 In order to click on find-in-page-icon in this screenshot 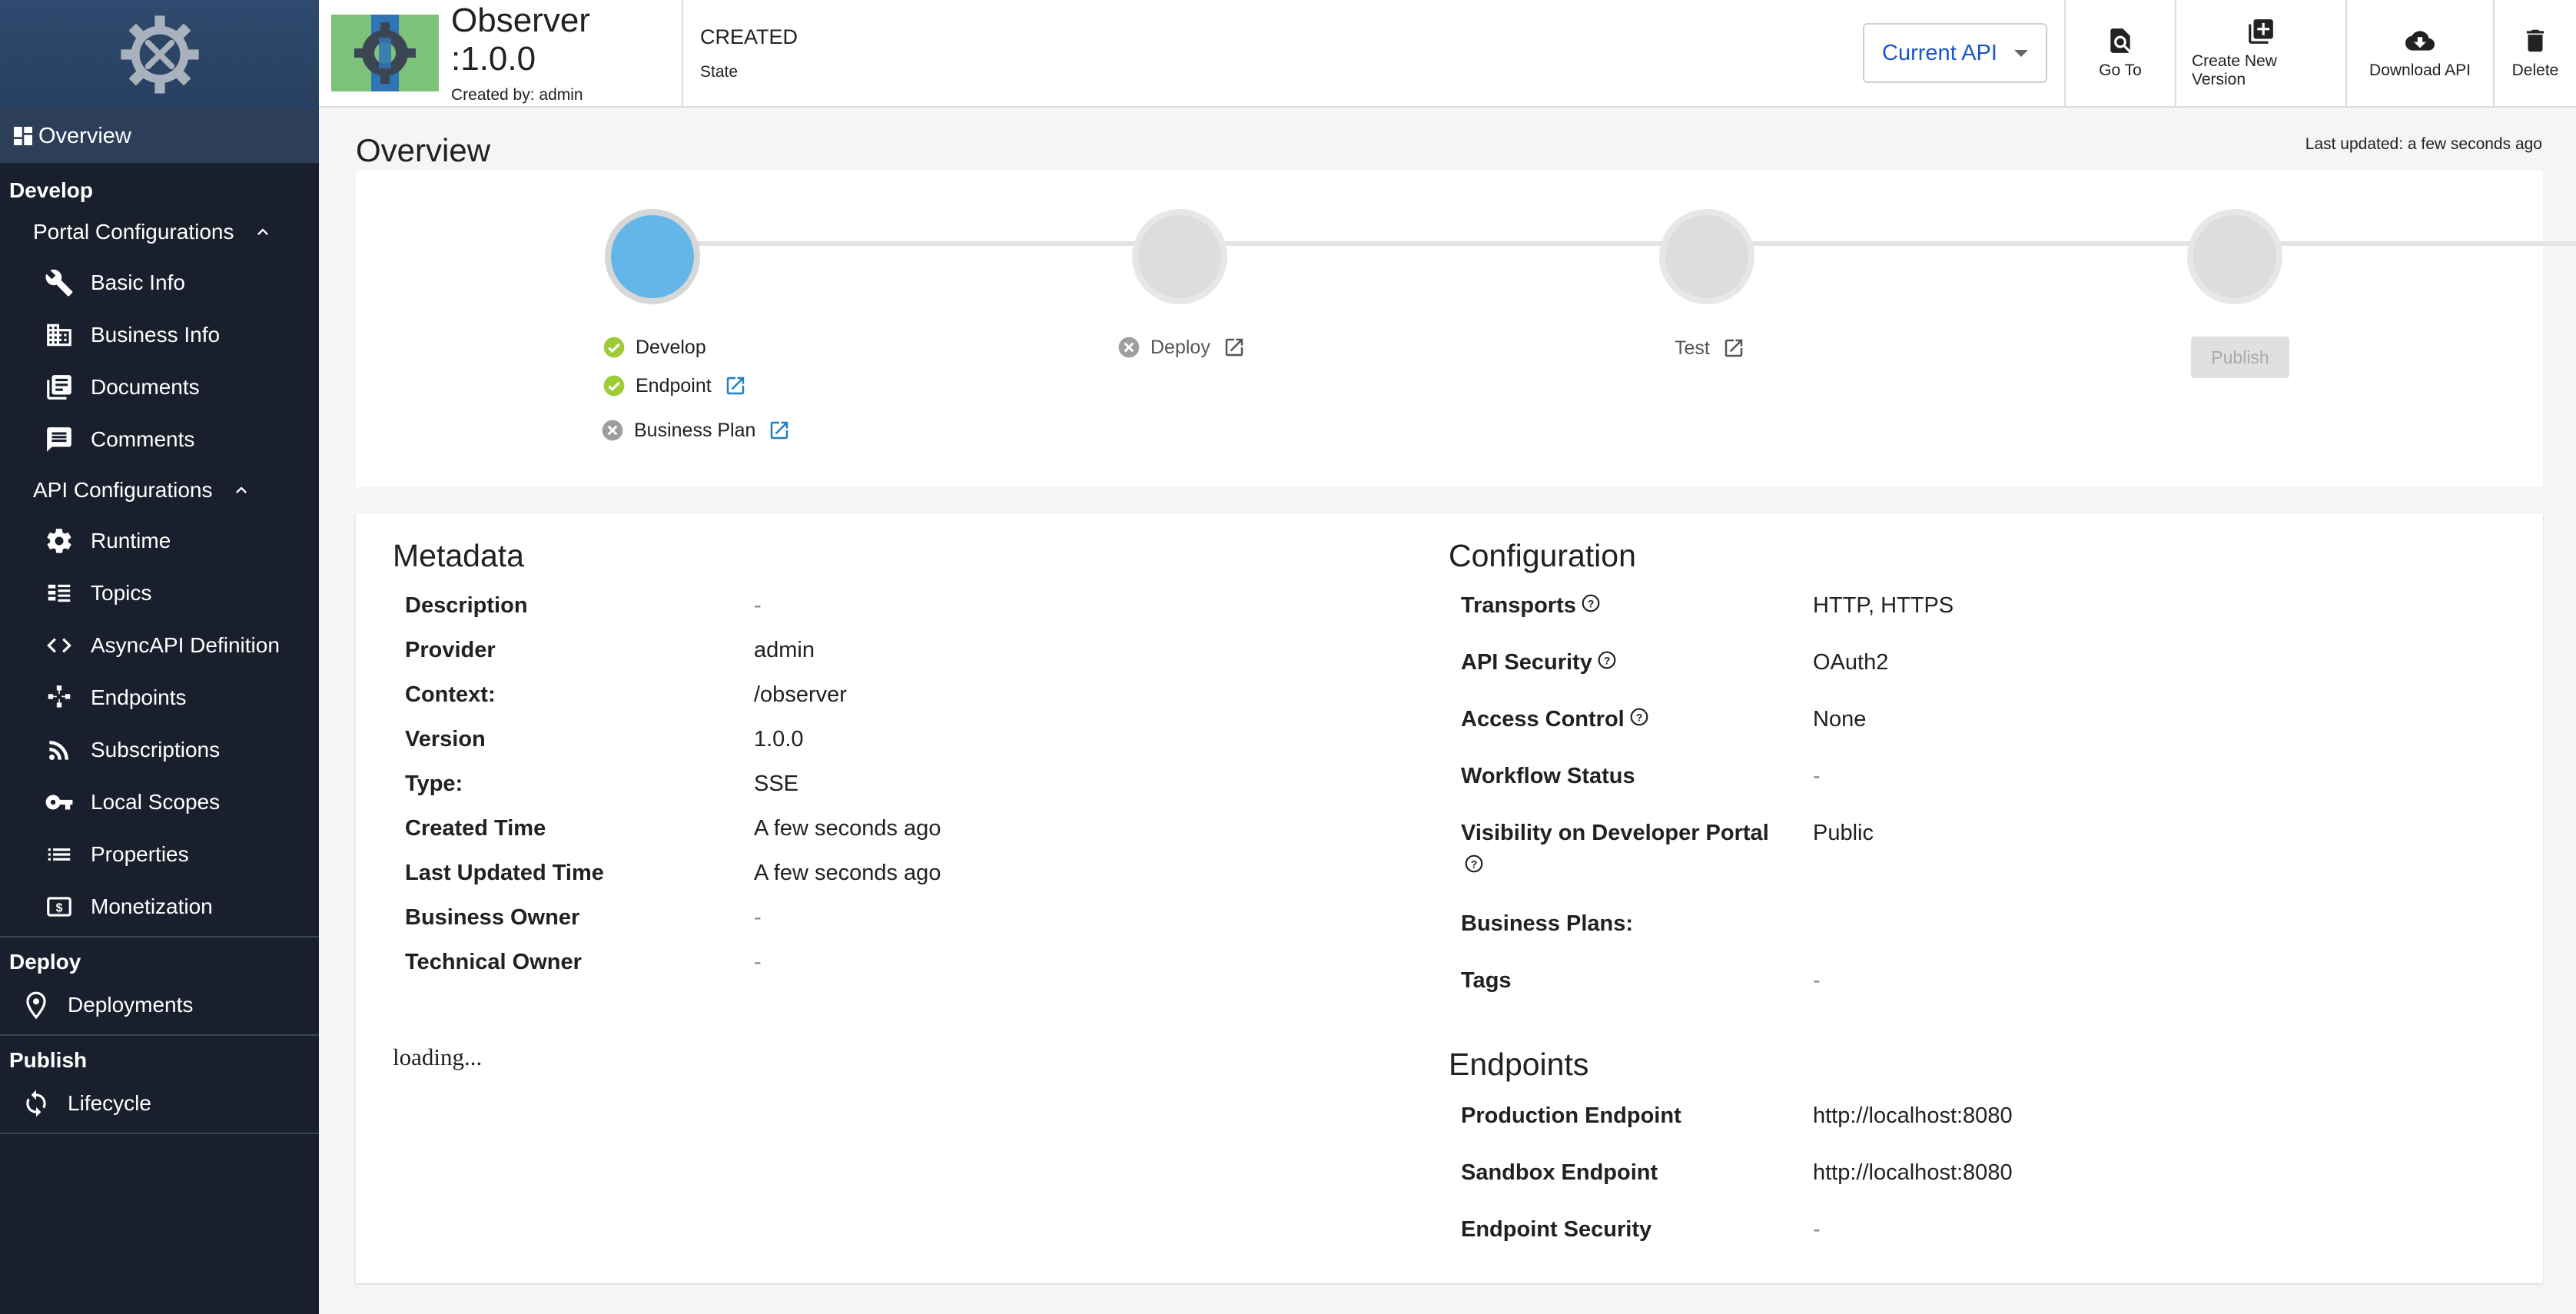, I will do `click(2120, 40)`.